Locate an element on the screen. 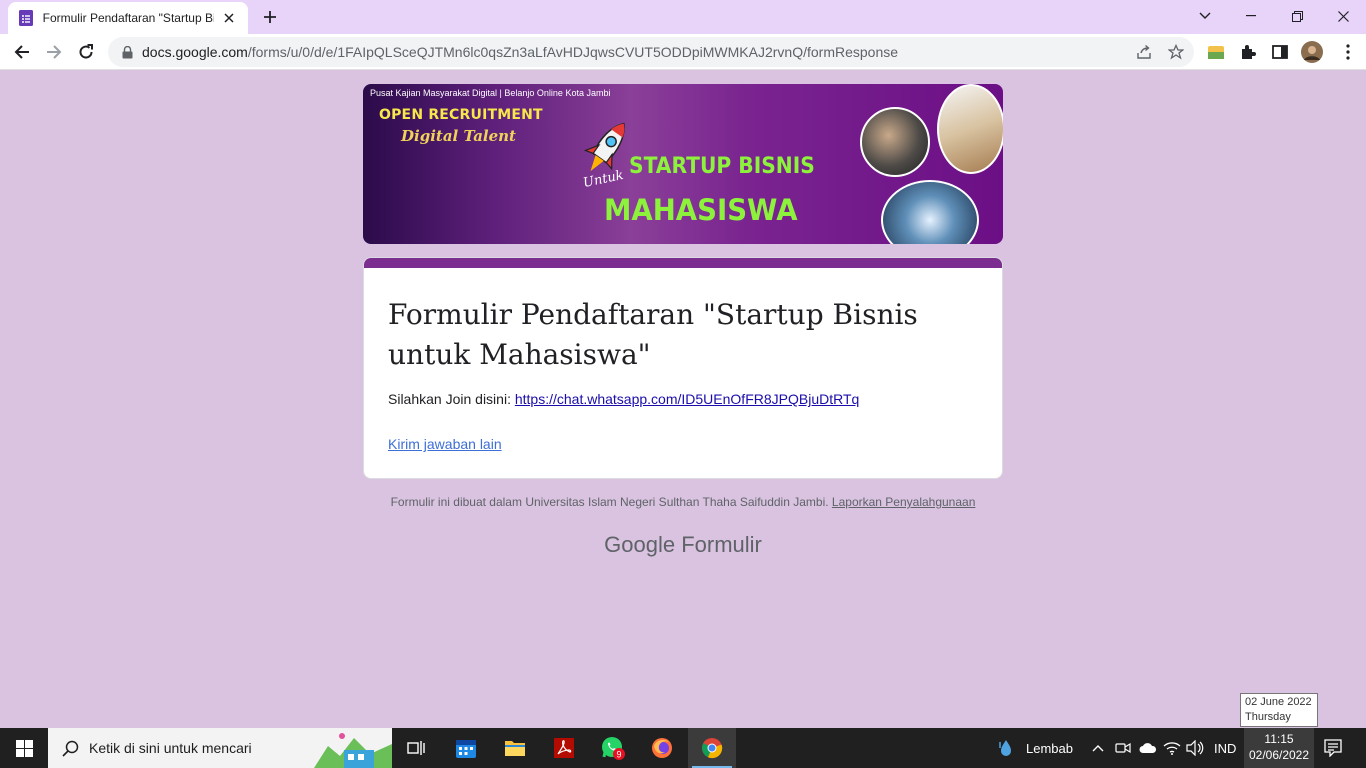 This screenshot has width=1366, height=768. minimize-button is located at coordinates (1251, 16).